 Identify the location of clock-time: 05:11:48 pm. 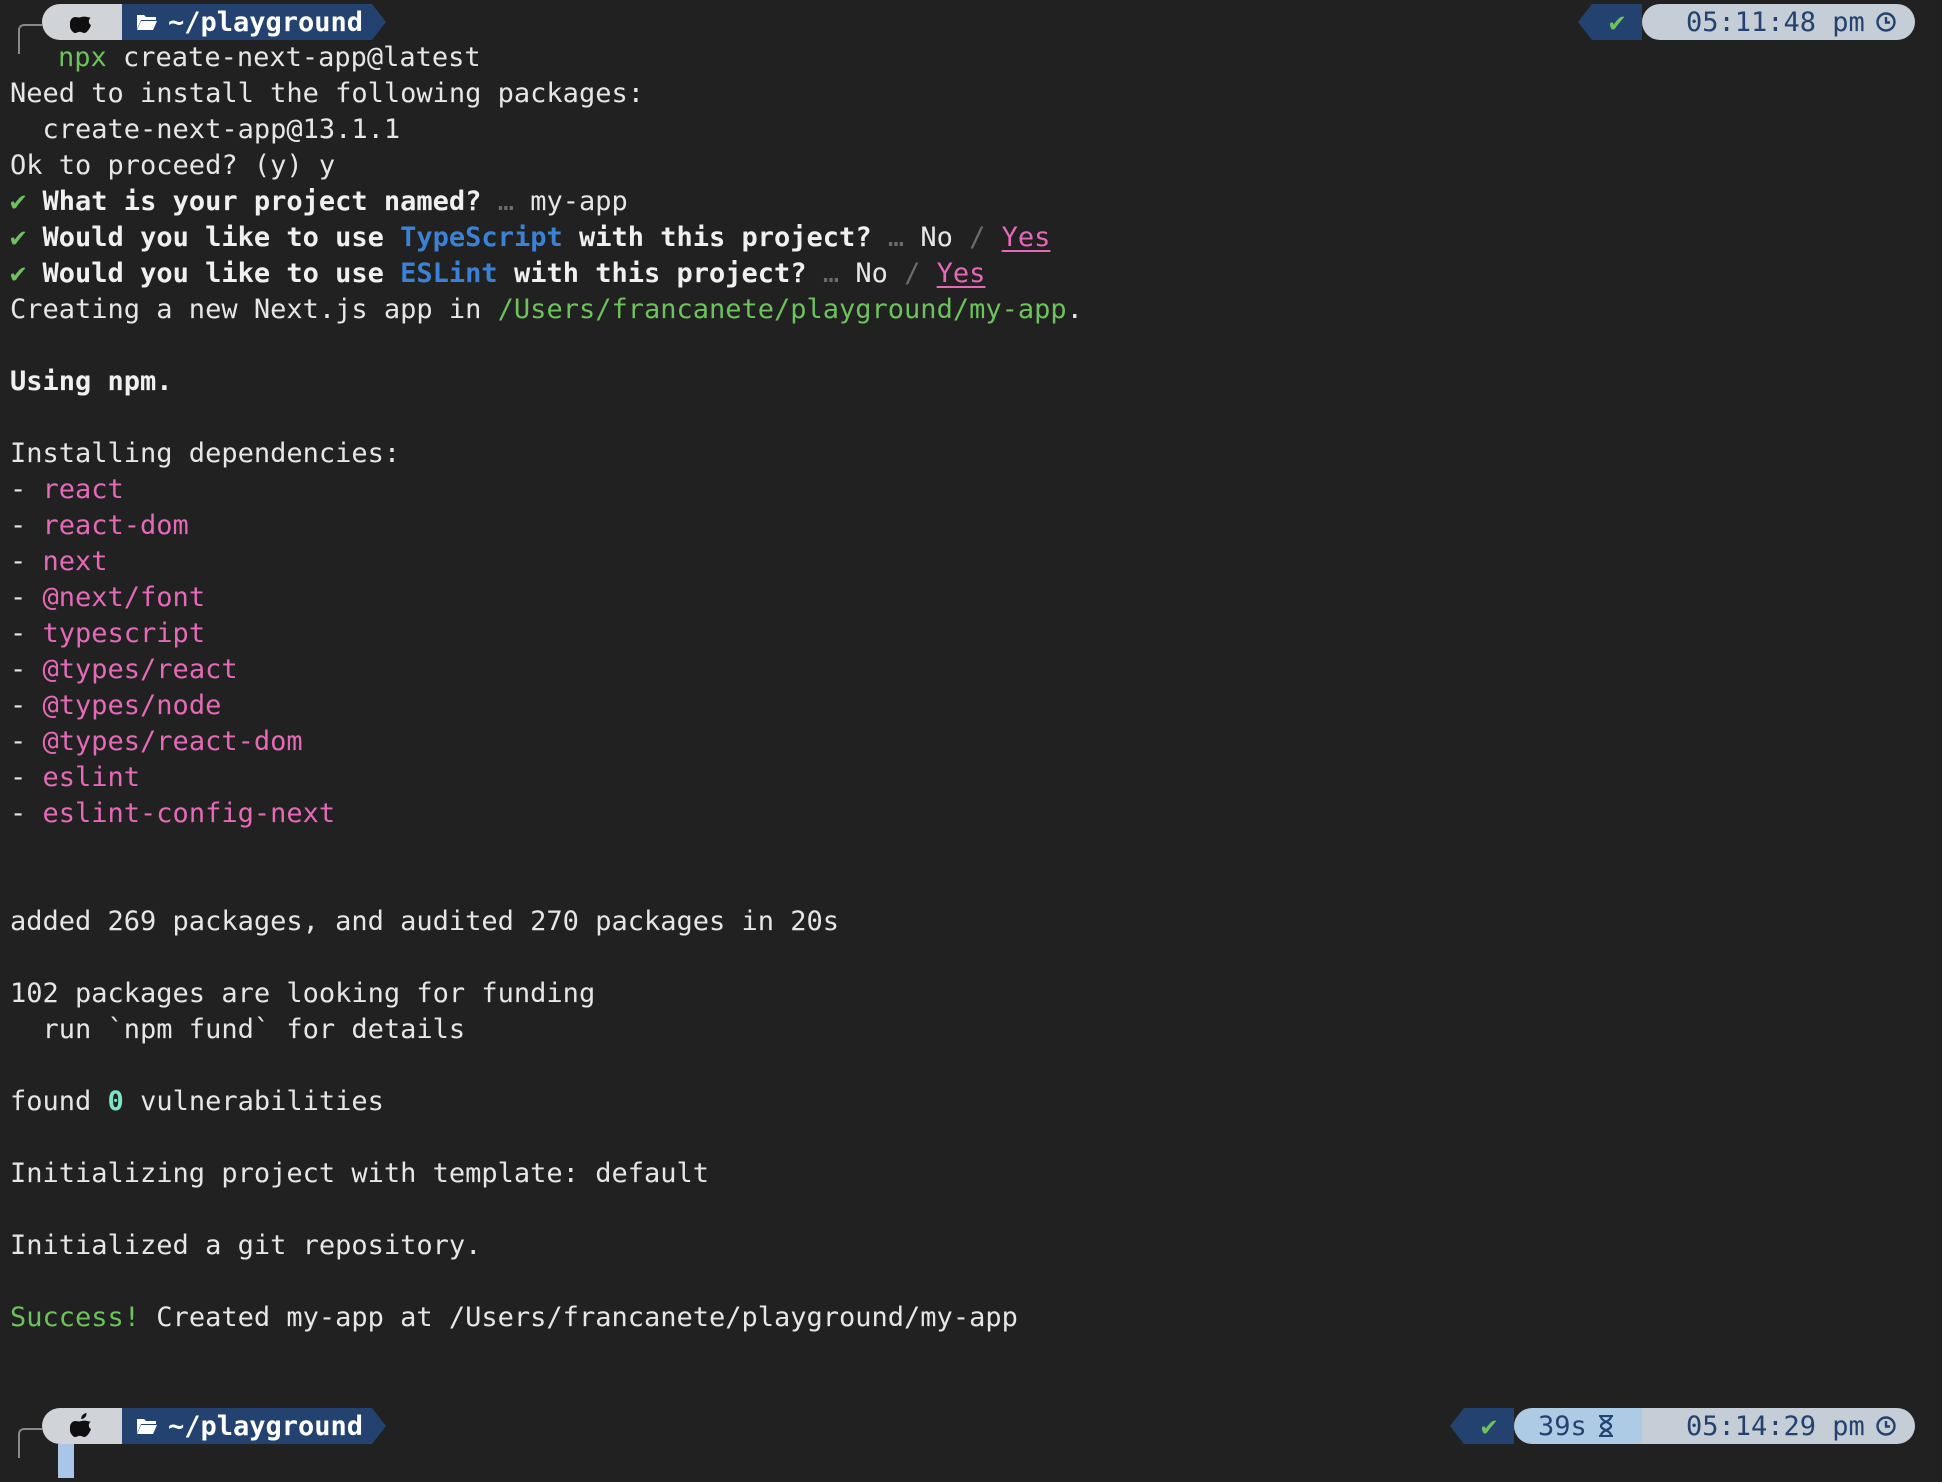
(1775, 22).